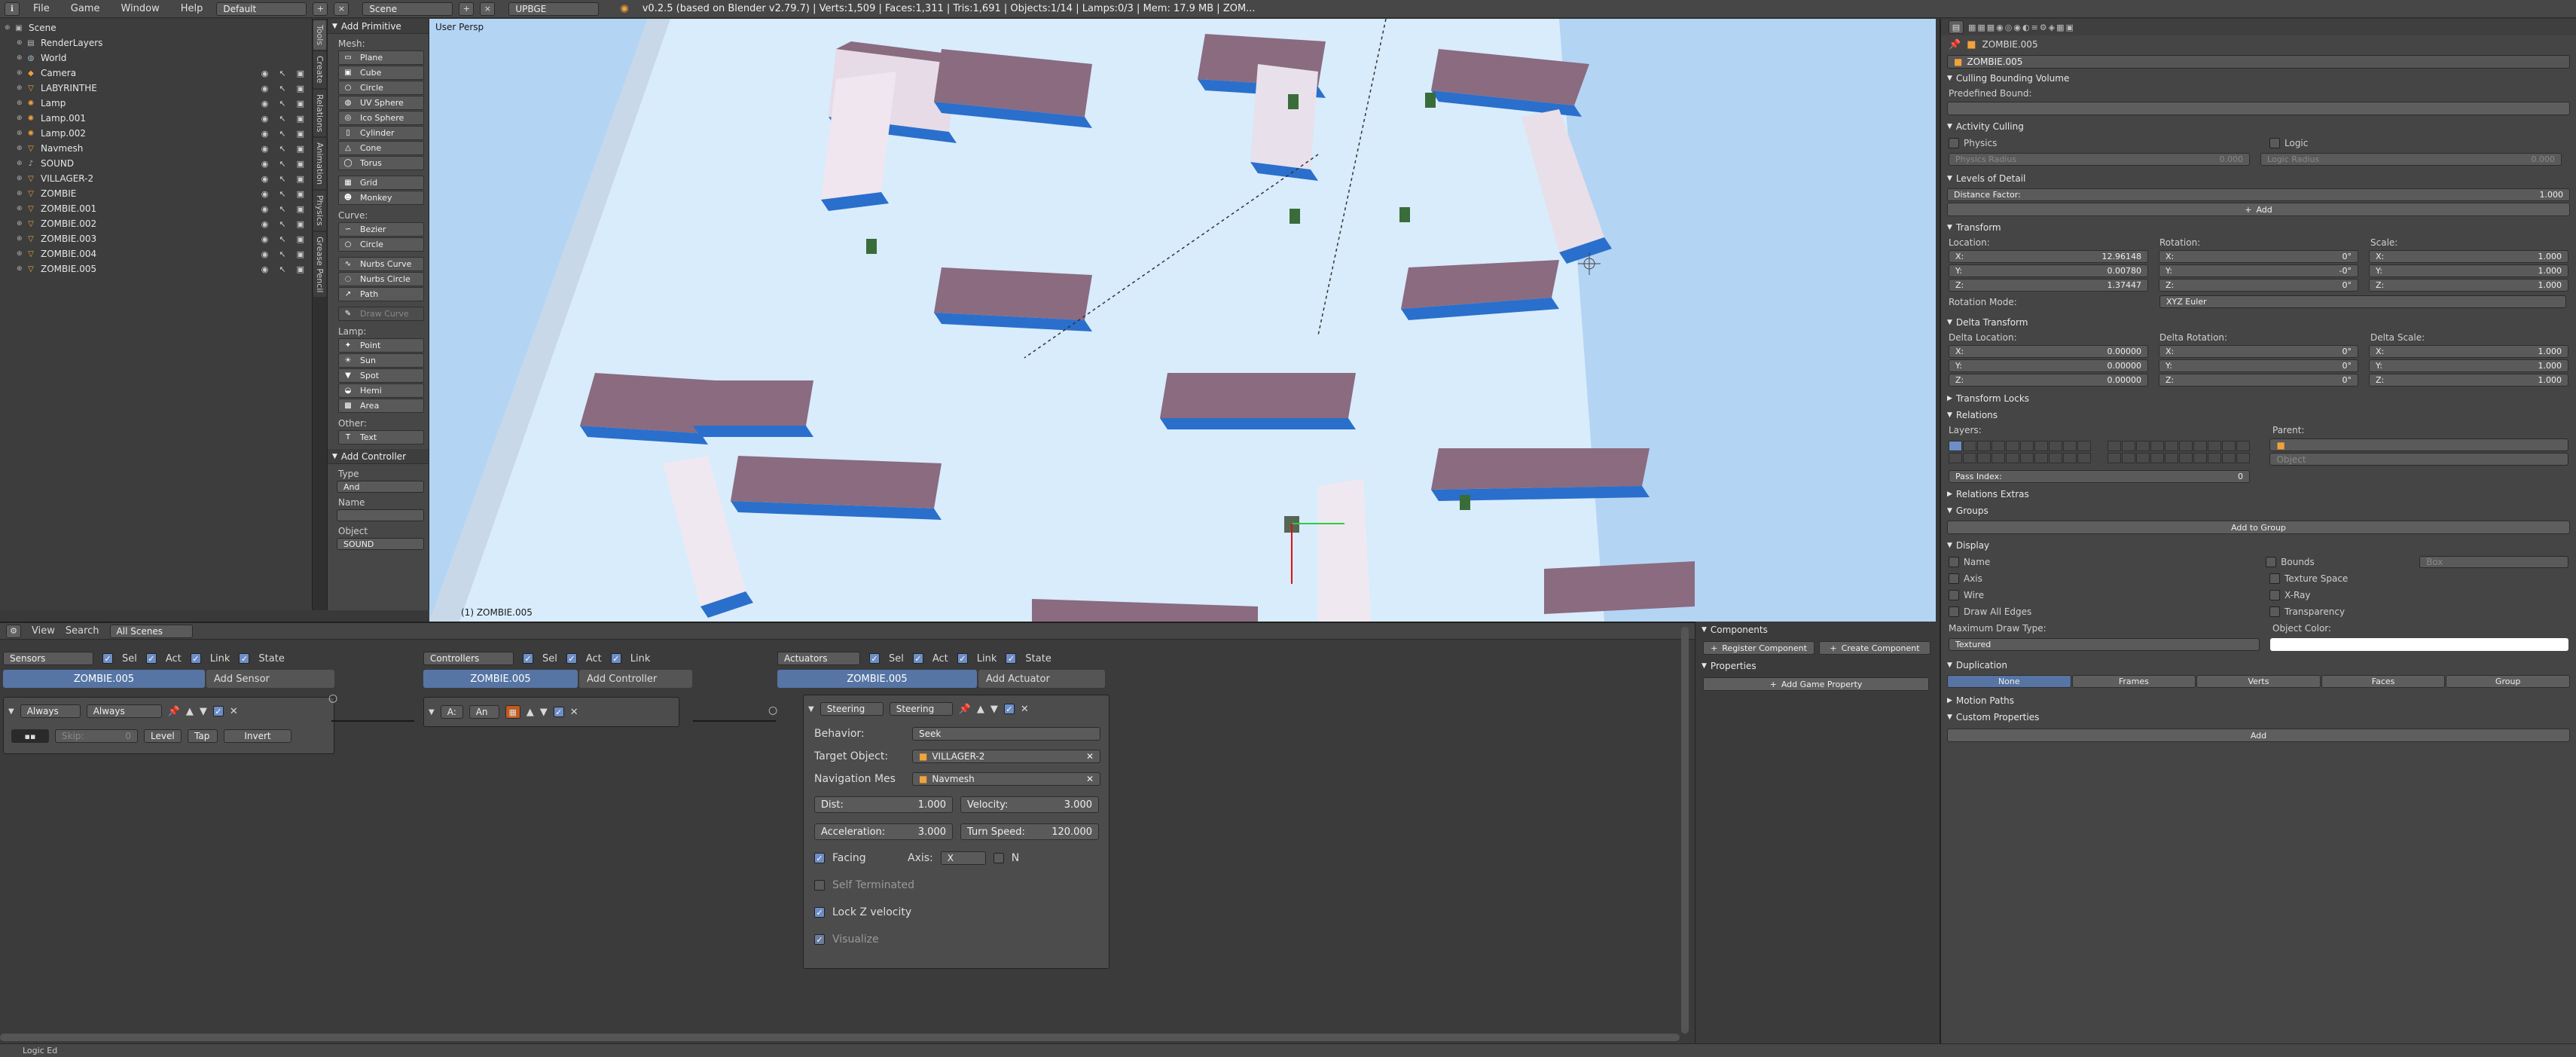  Describe the element at coordinates (320, 264) in the screenshot. I see `tab-grease-pencil: Grease Pencil` at that location.